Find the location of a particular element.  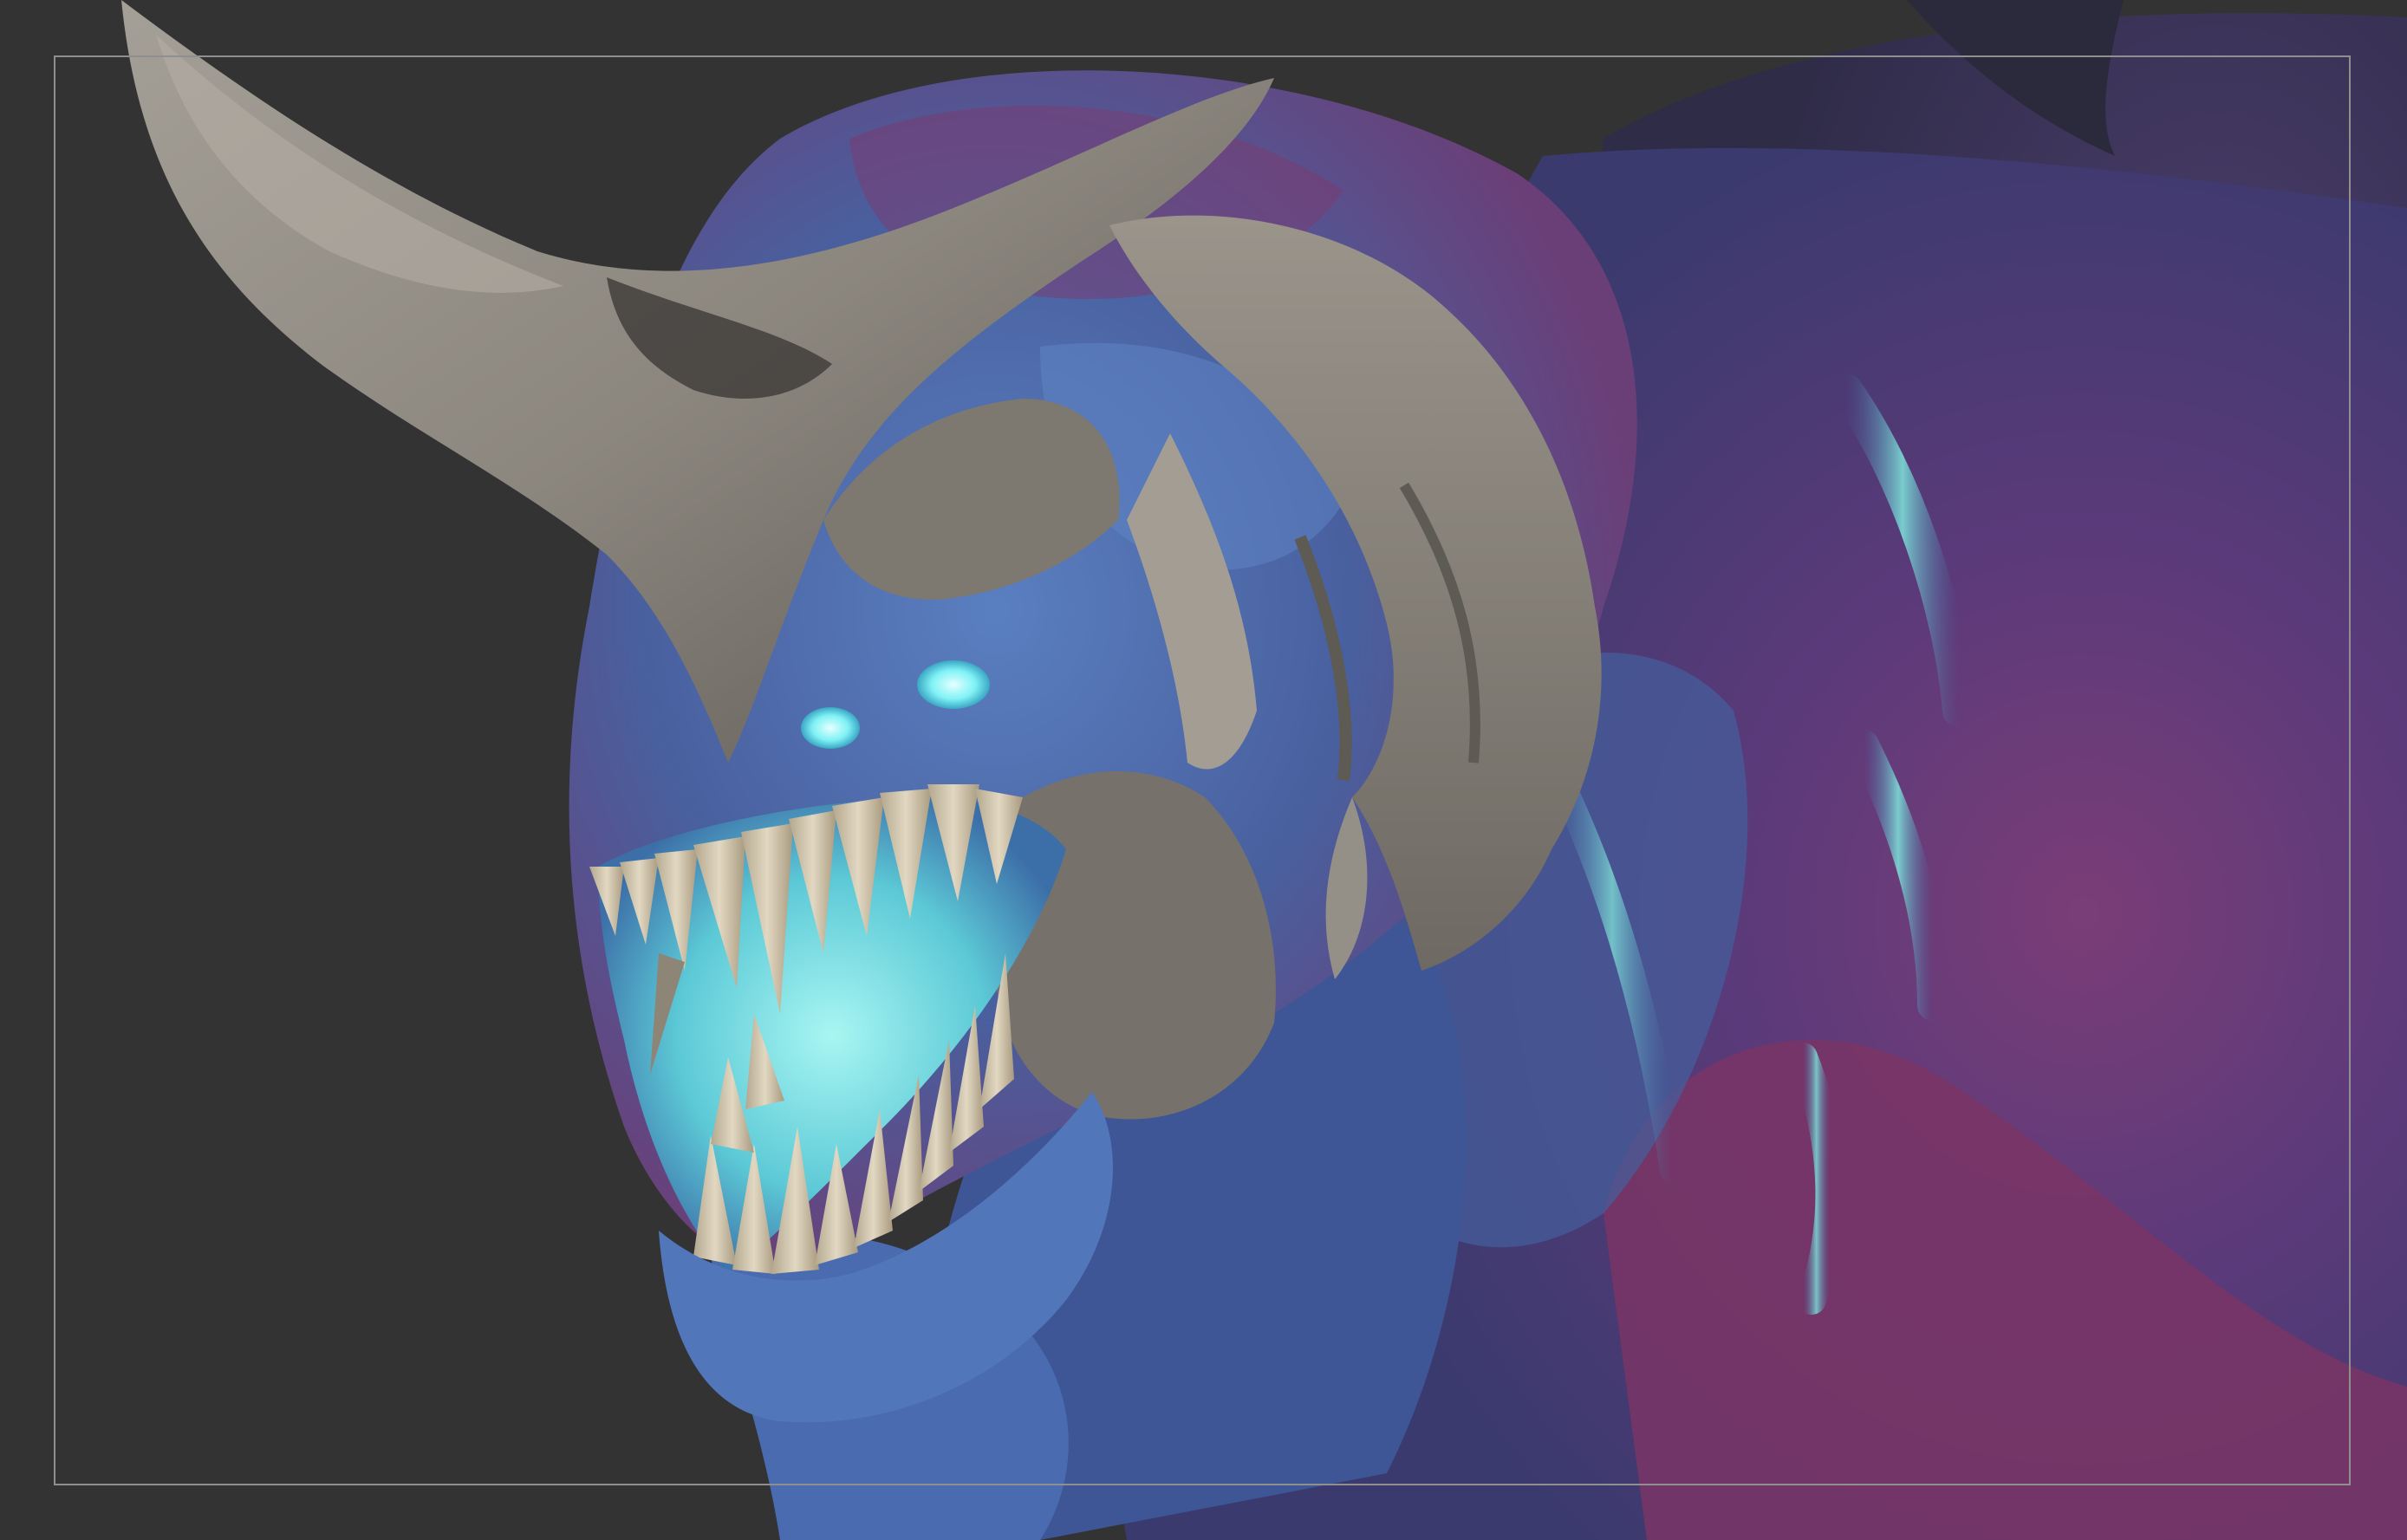

eye-glow-left is located at coordinates (831, 728).